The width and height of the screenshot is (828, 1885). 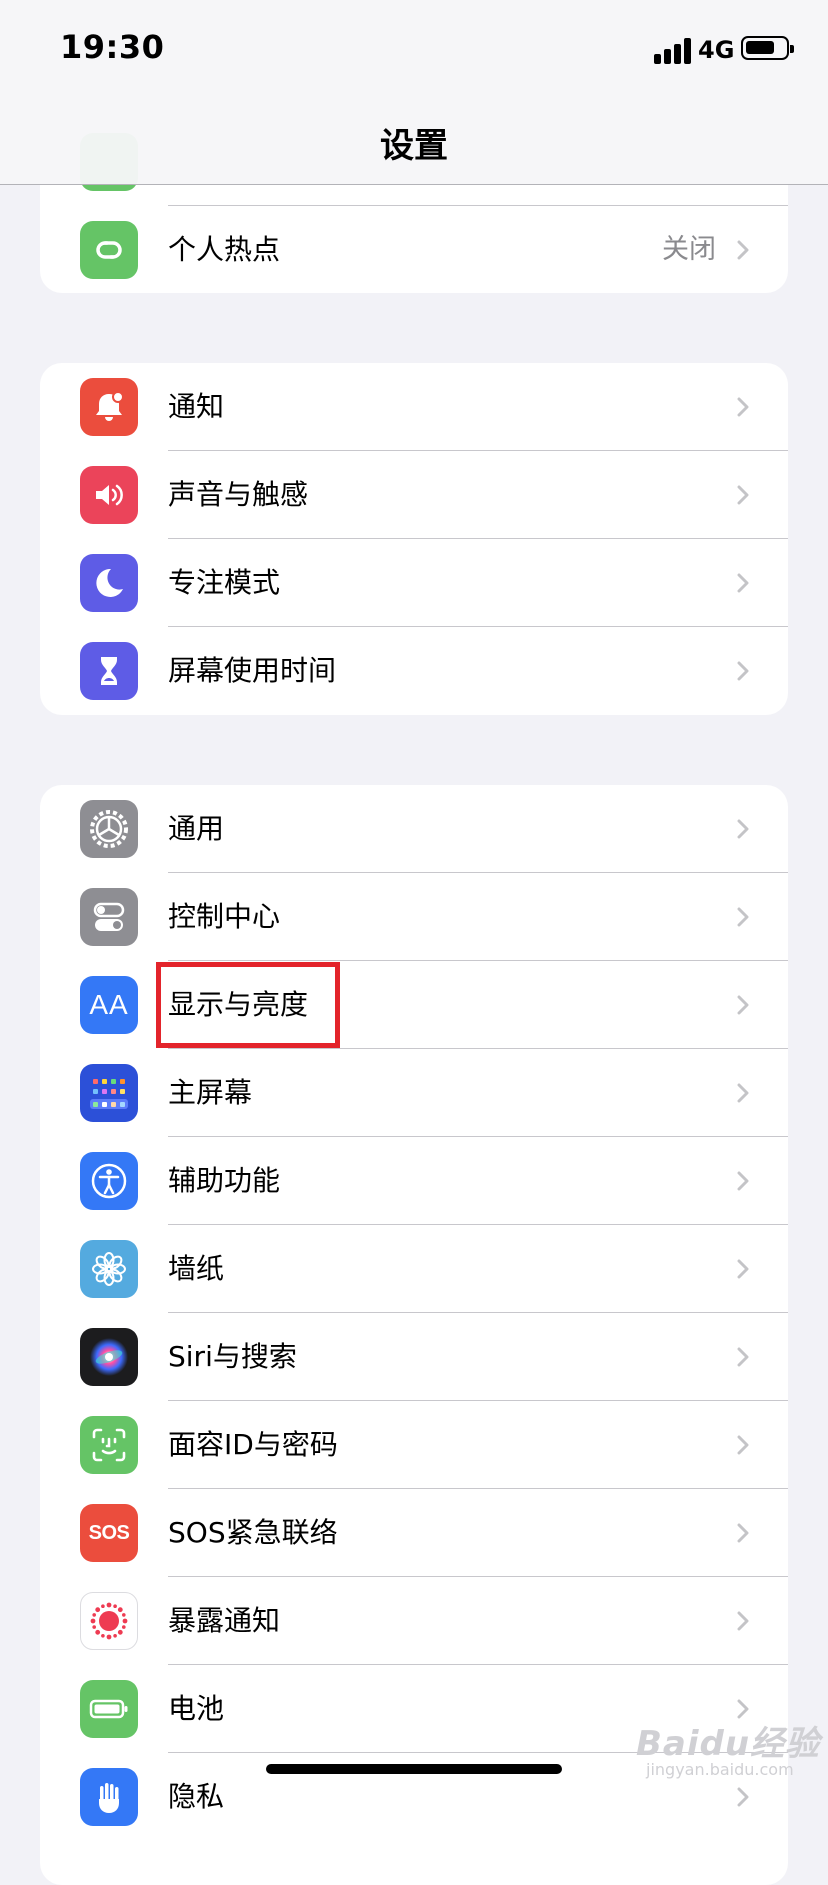 I want to click on settings-row-label: 个人热点, so click(x=224, y=249).